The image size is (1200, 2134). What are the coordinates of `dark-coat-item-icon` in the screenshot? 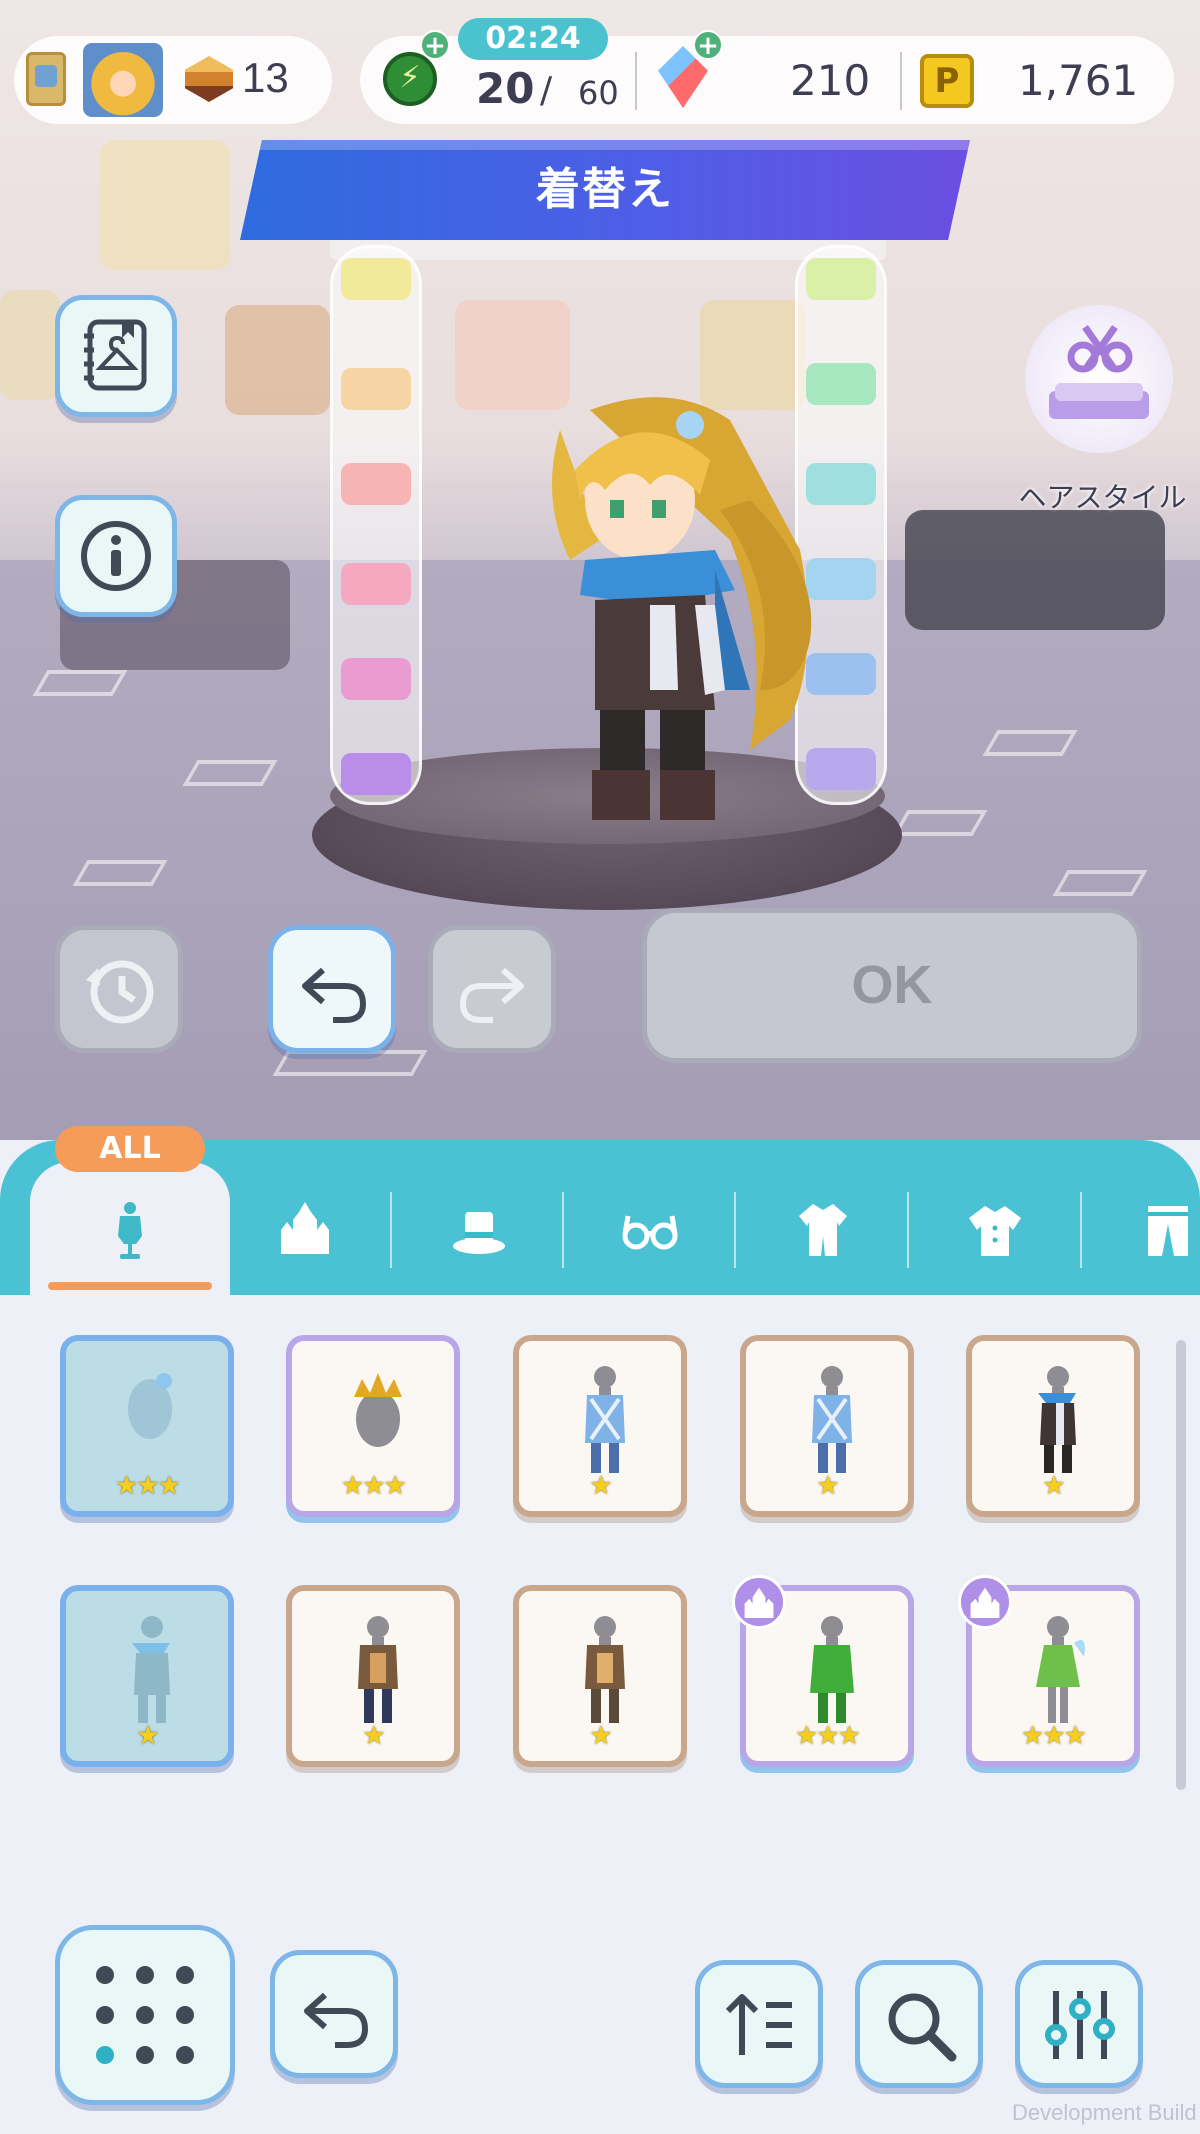 It's located at (1057, 1419).